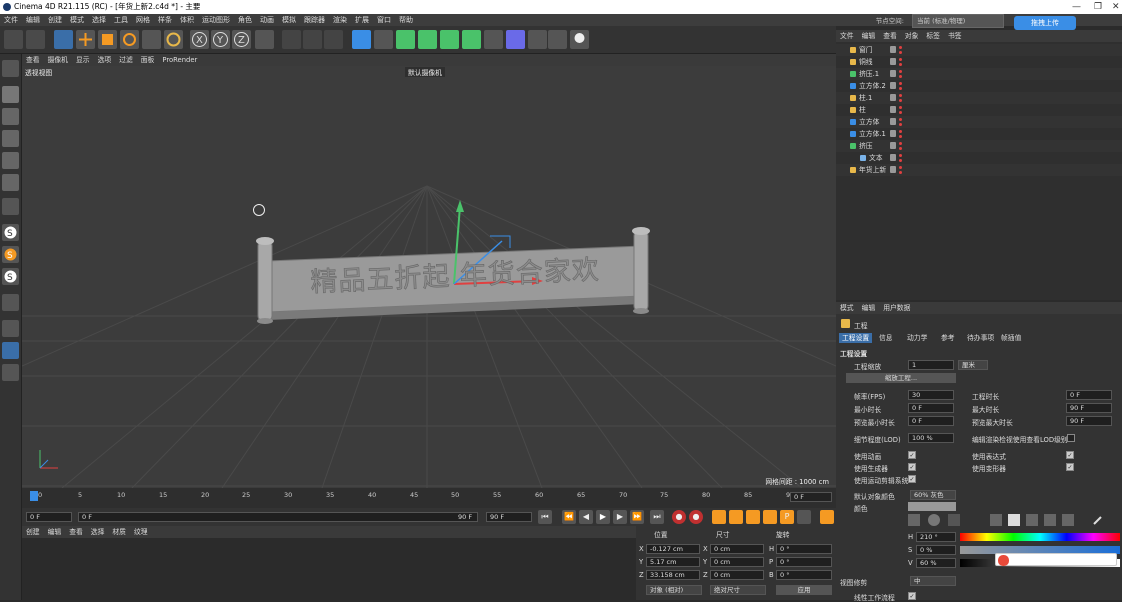  I want to click on key-rotation-icon, so click(770, 517).